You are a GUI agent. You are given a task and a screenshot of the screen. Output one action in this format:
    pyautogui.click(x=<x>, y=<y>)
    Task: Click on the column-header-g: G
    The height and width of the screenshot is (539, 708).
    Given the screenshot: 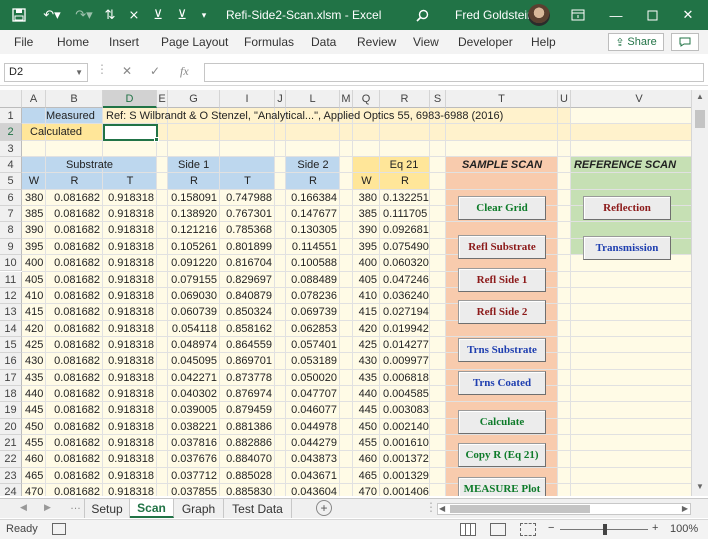 What is the action you would take?
    pyautogui.click(x=194, y=99)
    